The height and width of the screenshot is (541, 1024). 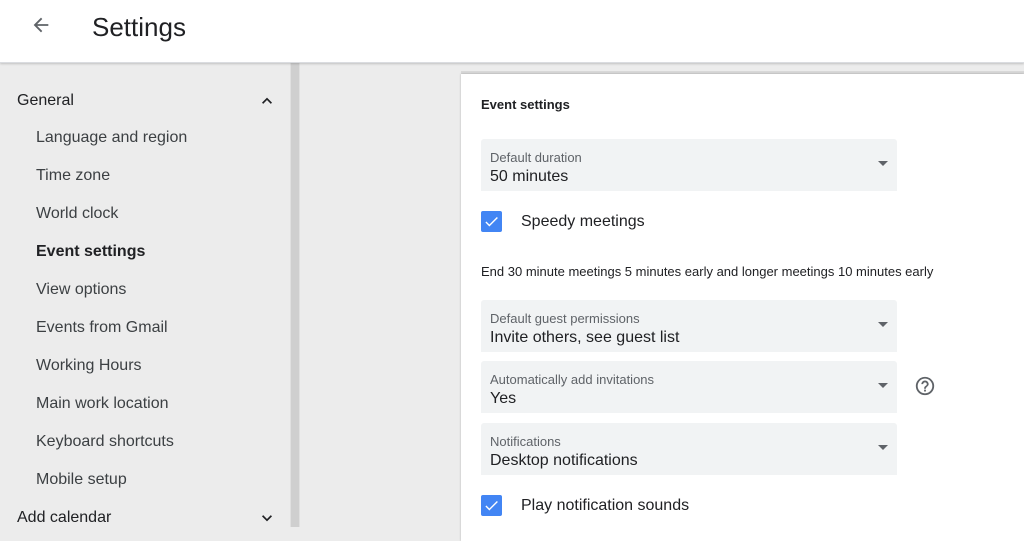 I want to click on sidebar-item-label: Time zone, so click(x=73, y=175).